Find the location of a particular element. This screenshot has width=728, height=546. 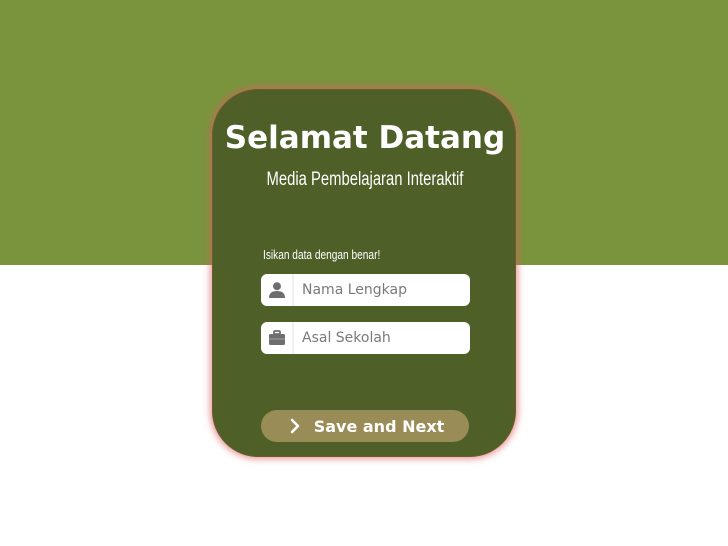

school-field is located at coordinates (365, 338).